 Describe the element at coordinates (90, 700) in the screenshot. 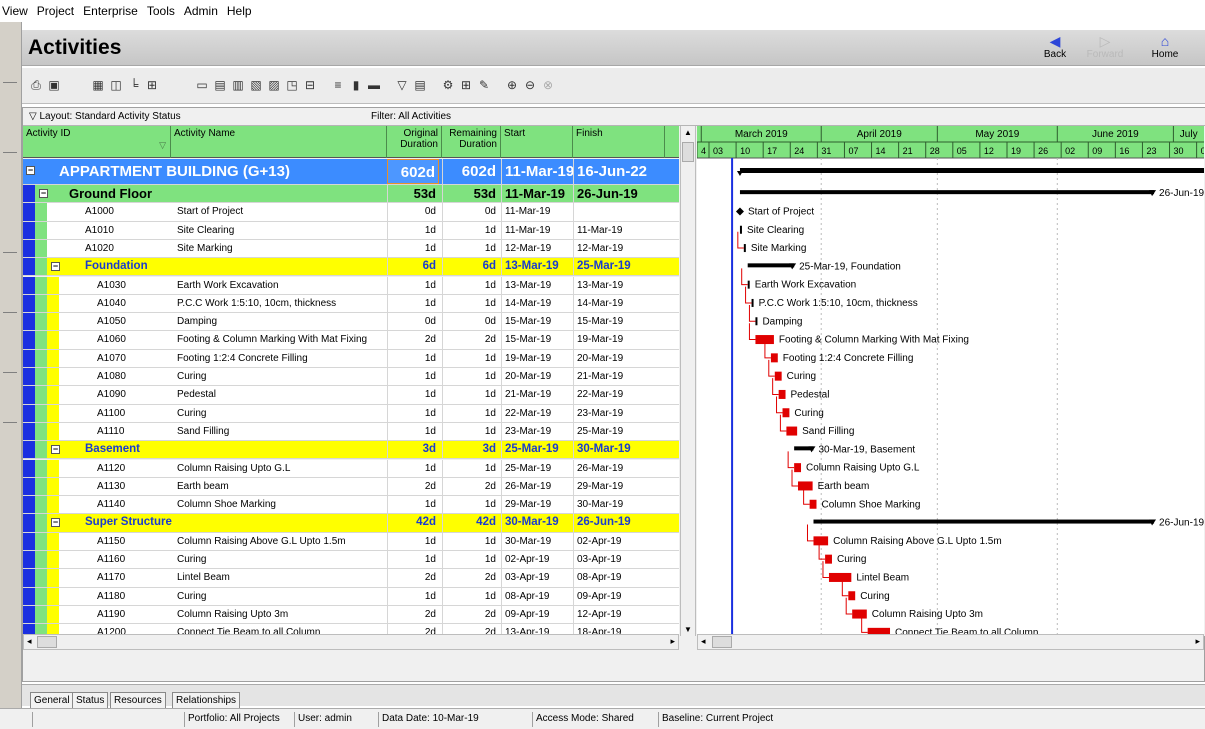

I see `tab-status: Status` at that location.